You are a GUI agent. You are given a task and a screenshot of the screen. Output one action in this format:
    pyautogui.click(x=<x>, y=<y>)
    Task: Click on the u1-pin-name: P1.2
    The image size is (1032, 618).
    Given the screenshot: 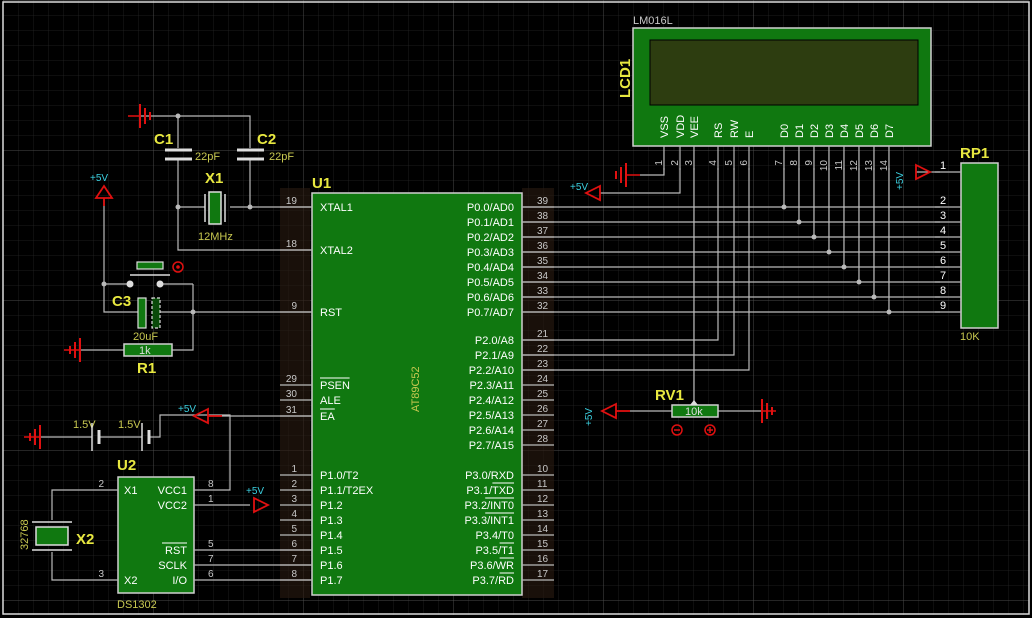 What is the action you would take?
    pyautogui.click(x=331, y=506)
    